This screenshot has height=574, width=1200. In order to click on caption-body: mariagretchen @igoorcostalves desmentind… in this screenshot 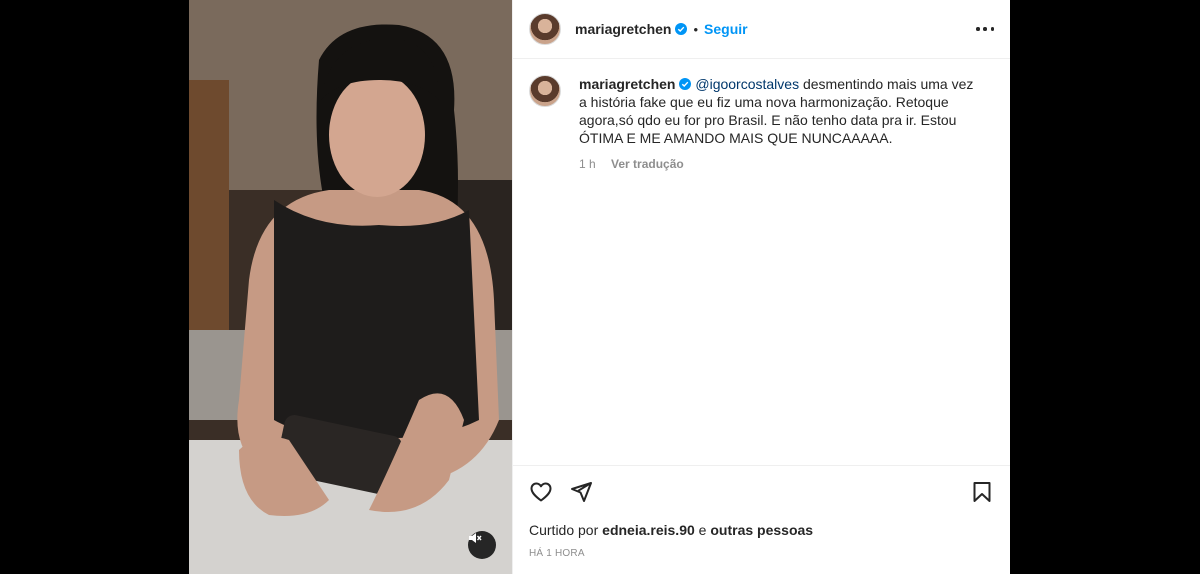, I will do `click(779, 124)`.